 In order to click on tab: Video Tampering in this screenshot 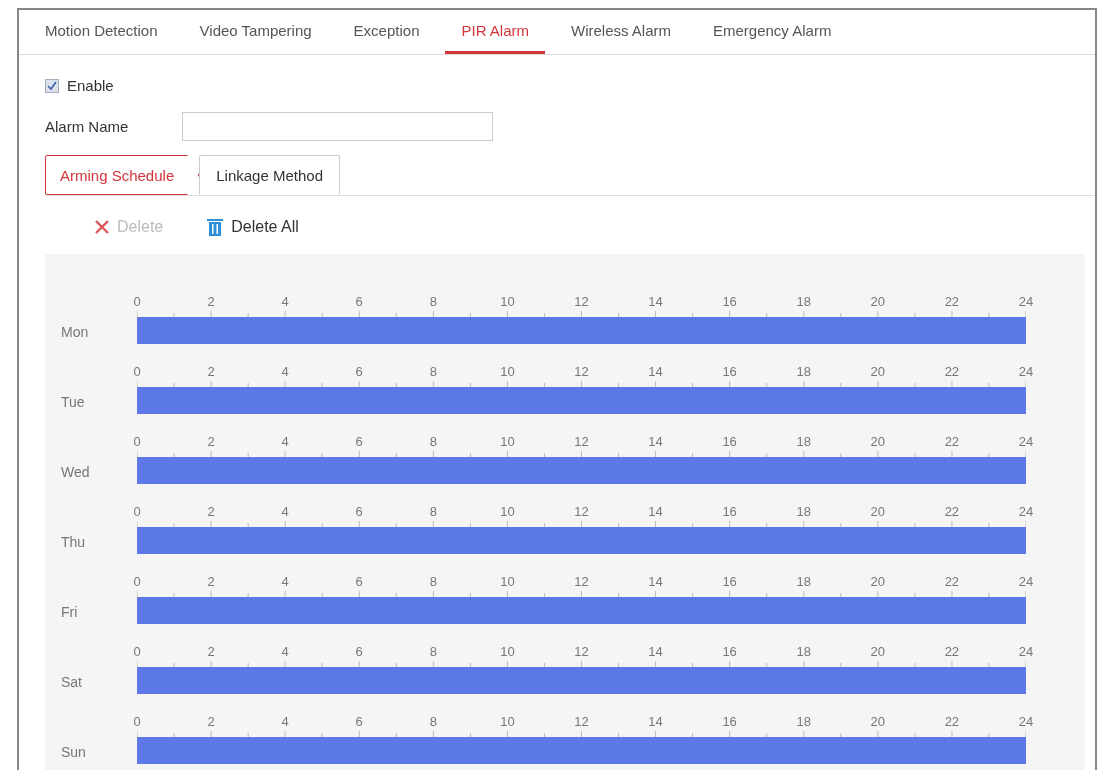, I will do `click(255, 32)`.